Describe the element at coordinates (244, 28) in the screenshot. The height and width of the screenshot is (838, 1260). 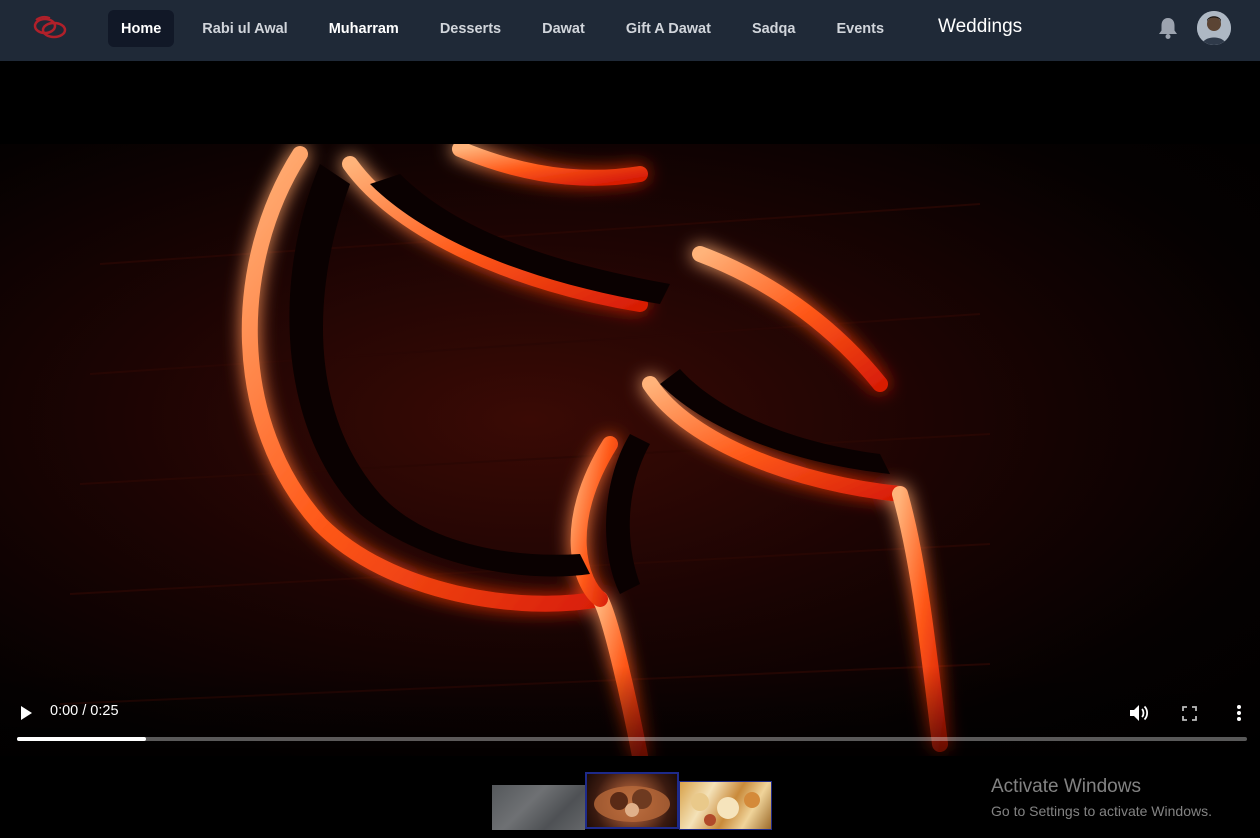
I see `nav-rabi-ul-awal: Rabi ul Awal` at that location.